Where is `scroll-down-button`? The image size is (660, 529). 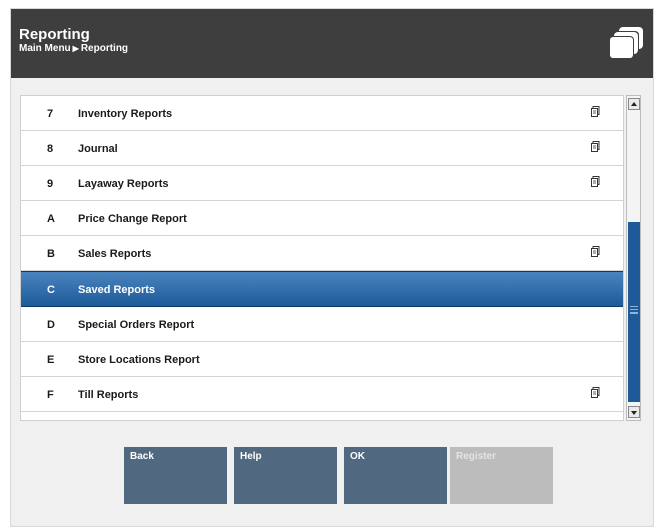 scroll-down-button is located at coordinates (634, 412).